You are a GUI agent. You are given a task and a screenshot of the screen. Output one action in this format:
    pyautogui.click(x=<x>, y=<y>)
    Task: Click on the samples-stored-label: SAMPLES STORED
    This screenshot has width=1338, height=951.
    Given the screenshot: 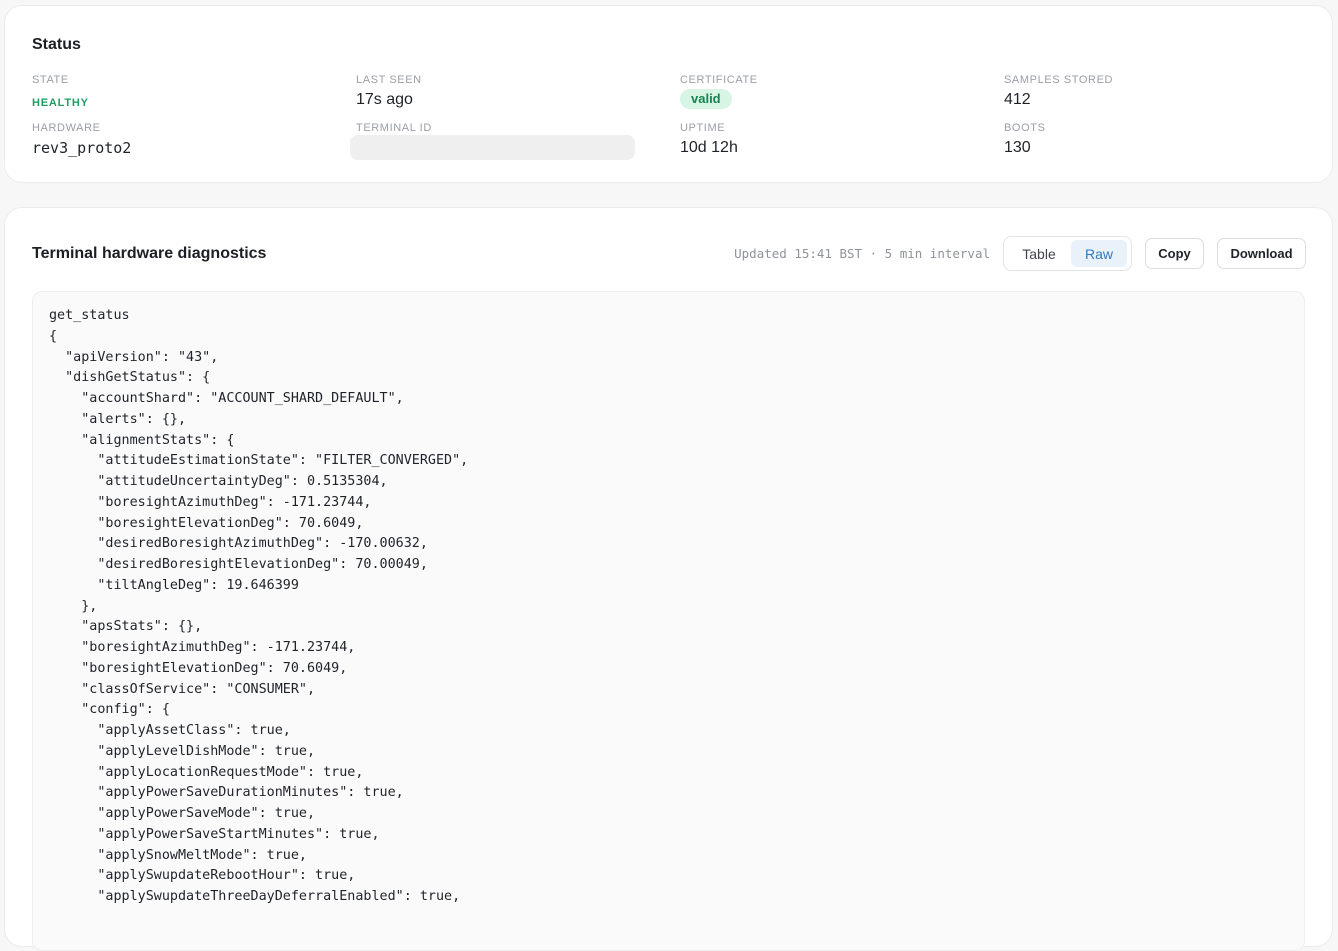 What is the action you would take?
    pyautogui.click(x=1059, y=80)
    